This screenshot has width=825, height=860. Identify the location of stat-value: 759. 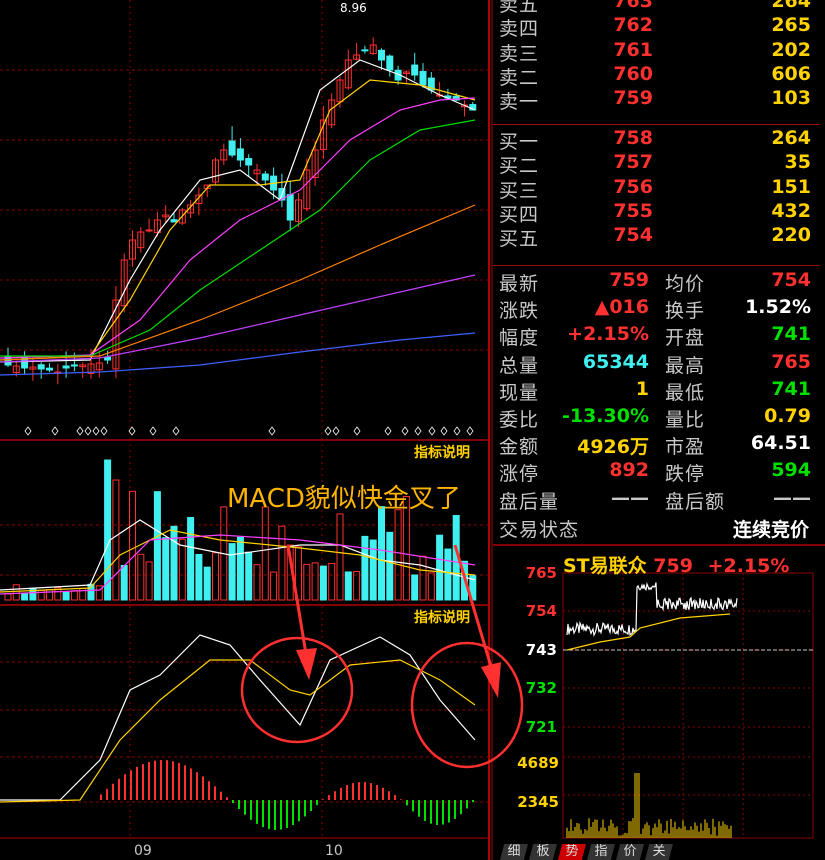
(629, 280).